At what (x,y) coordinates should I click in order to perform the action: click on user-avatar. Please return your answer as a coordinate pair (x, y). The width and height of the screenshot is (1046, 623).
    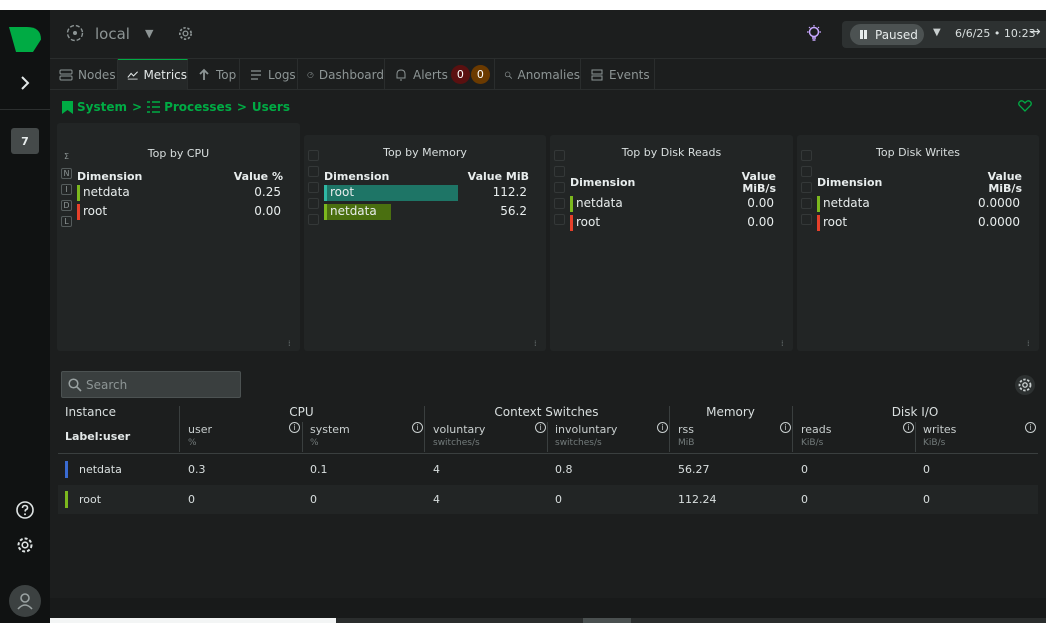
    Looking at the image, I should click on (25, 601).